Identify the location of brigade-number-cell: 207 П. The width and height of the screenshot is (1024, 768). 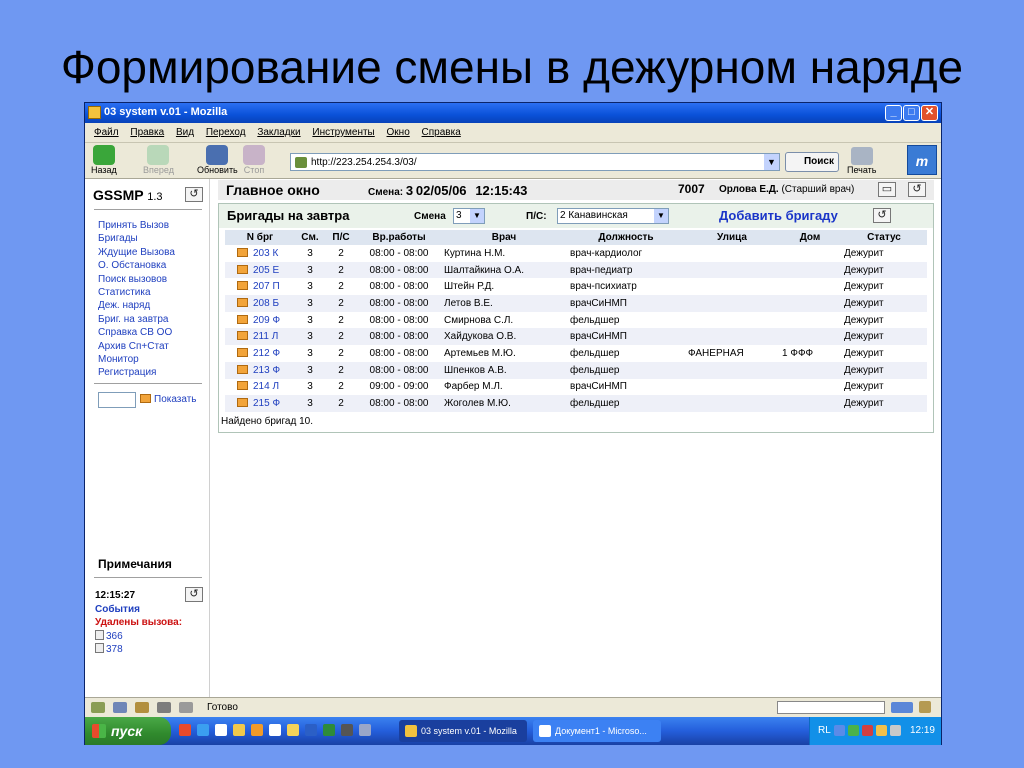
(260, 286).